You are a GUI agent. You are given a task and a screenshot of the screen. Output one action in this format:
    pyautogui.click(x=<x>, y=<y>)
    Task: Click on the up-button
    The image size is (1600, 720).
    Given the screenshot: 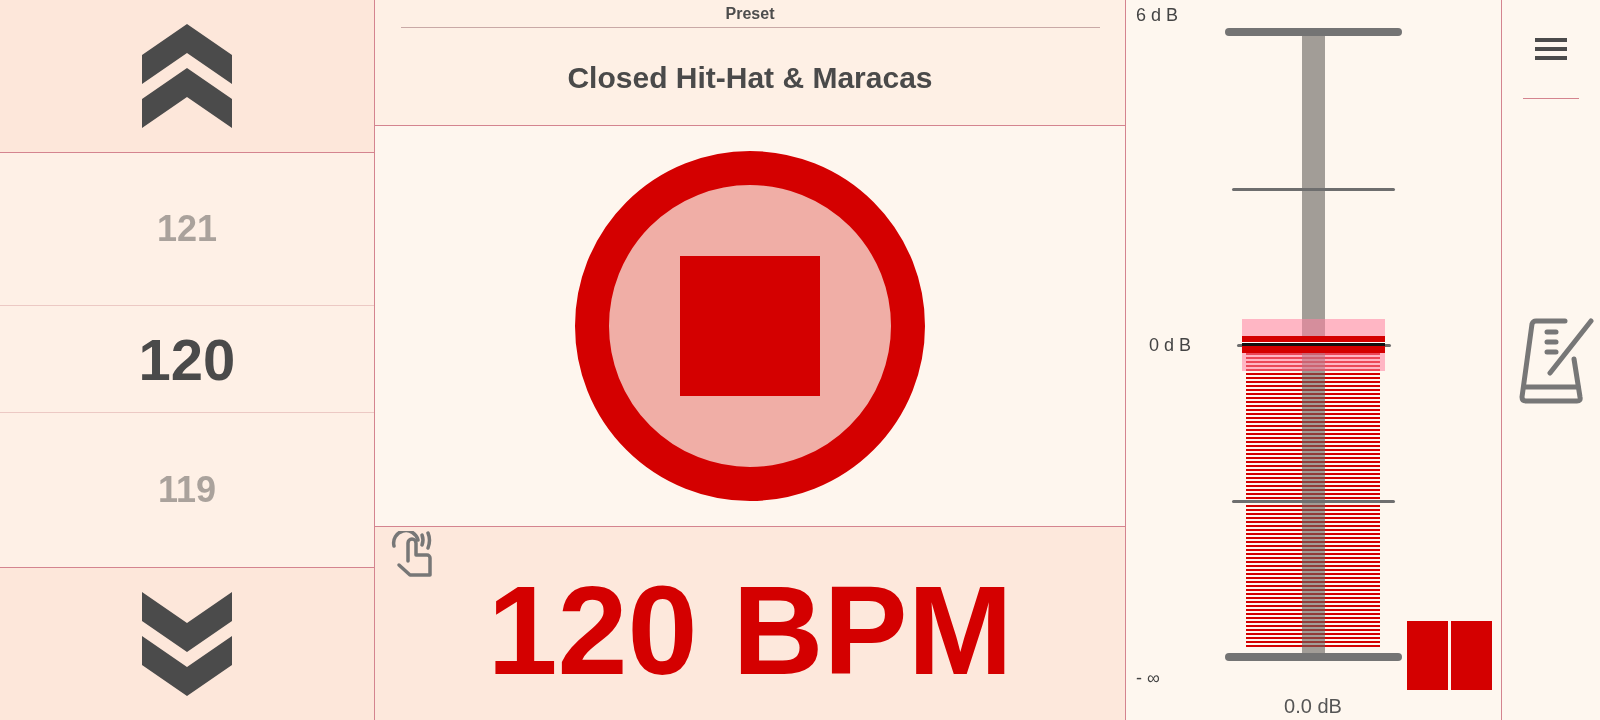 What is the action you would take?
    pyautogui.click(x=187, y=76)
    